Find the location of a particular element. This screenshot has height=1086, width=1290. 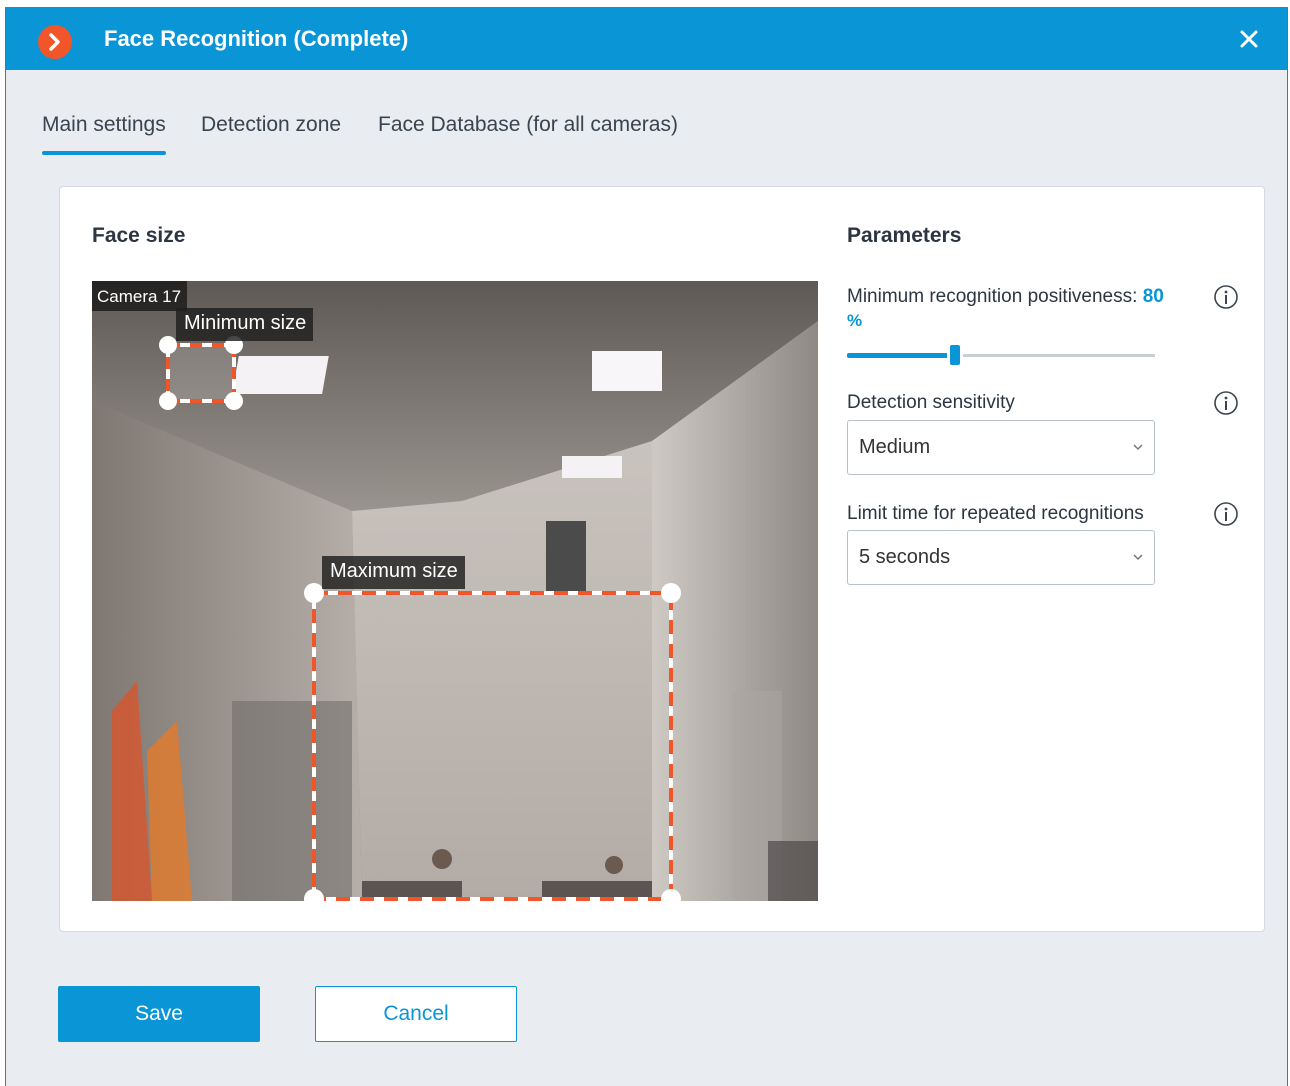

title-bar: Face Recognition (Complete) is located at coordinates (646, 38).